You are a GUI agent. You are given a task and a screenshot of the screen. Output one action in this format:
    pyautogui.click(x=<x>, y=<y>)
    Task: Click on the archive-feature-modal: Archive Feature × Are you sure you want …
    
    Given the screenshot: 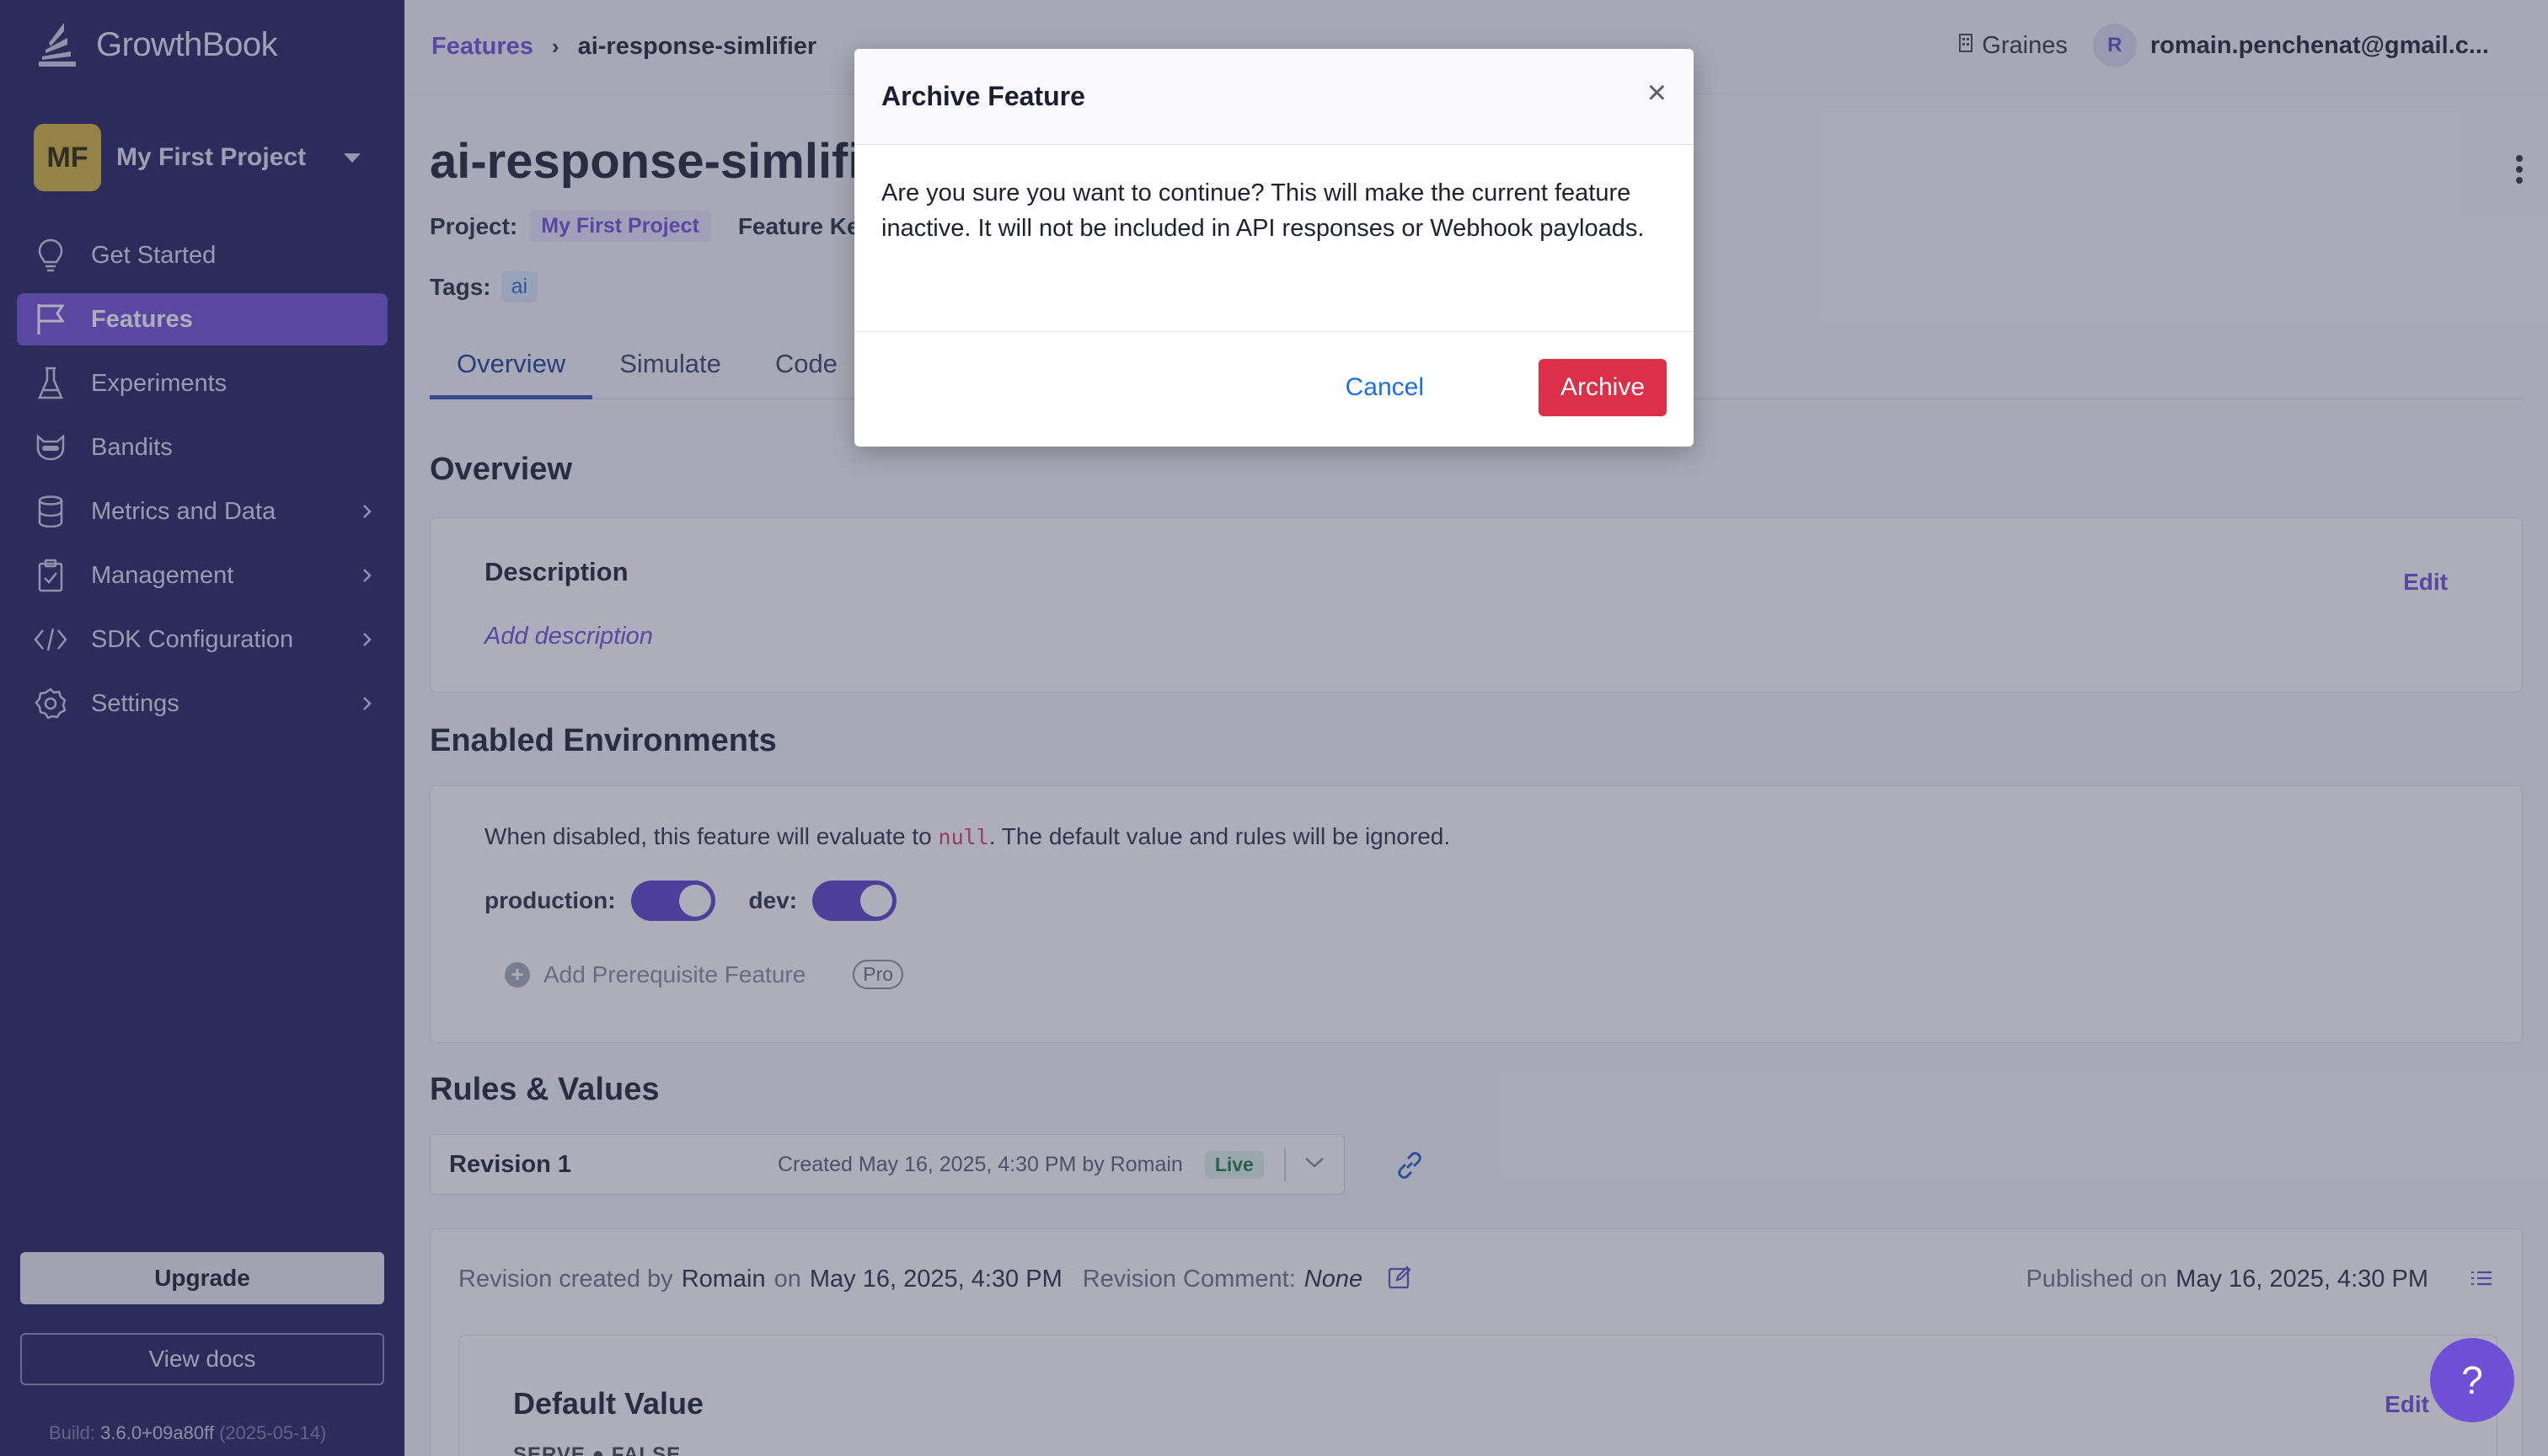 What is the action you would take?
    pyautogui.click(x=1274, y=248)
    